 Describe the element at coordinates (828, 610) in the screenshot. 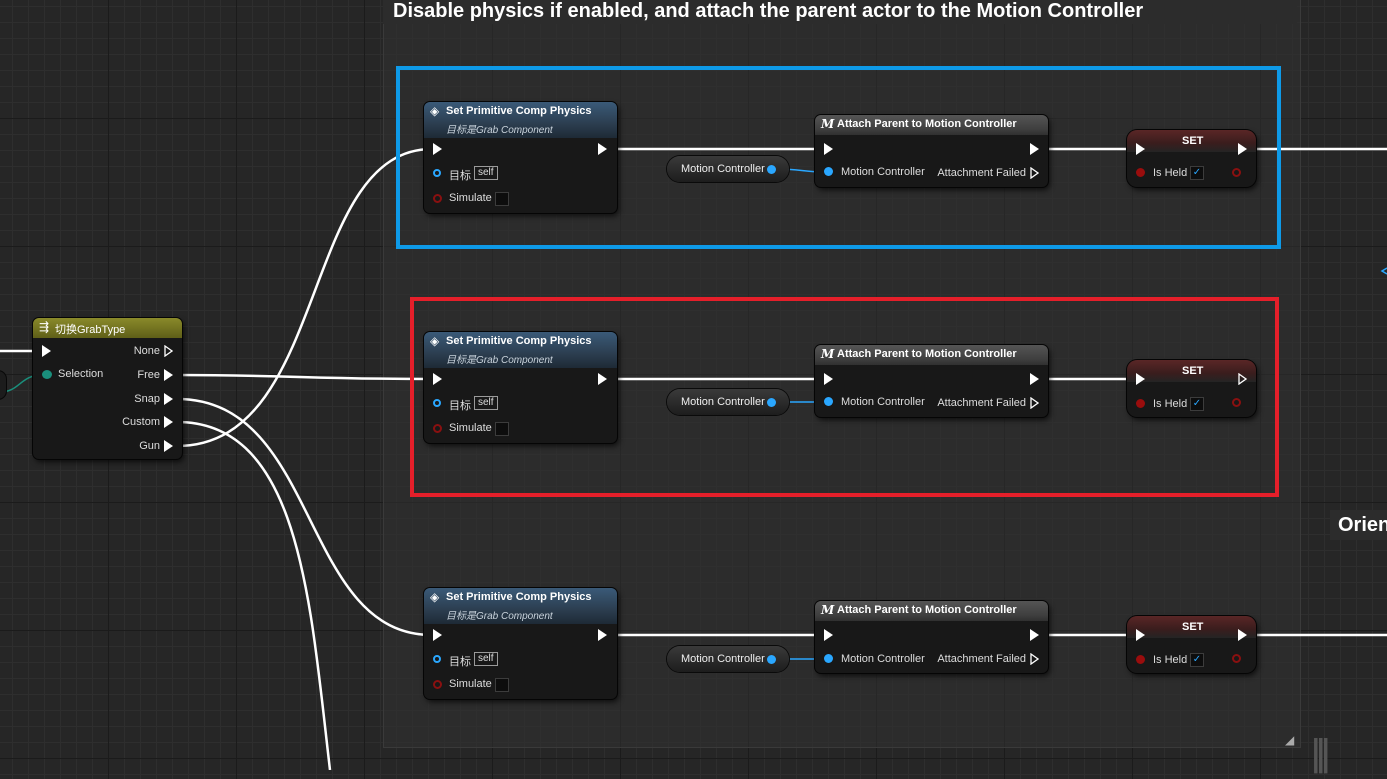

I see `macro-icon: M` at that location.